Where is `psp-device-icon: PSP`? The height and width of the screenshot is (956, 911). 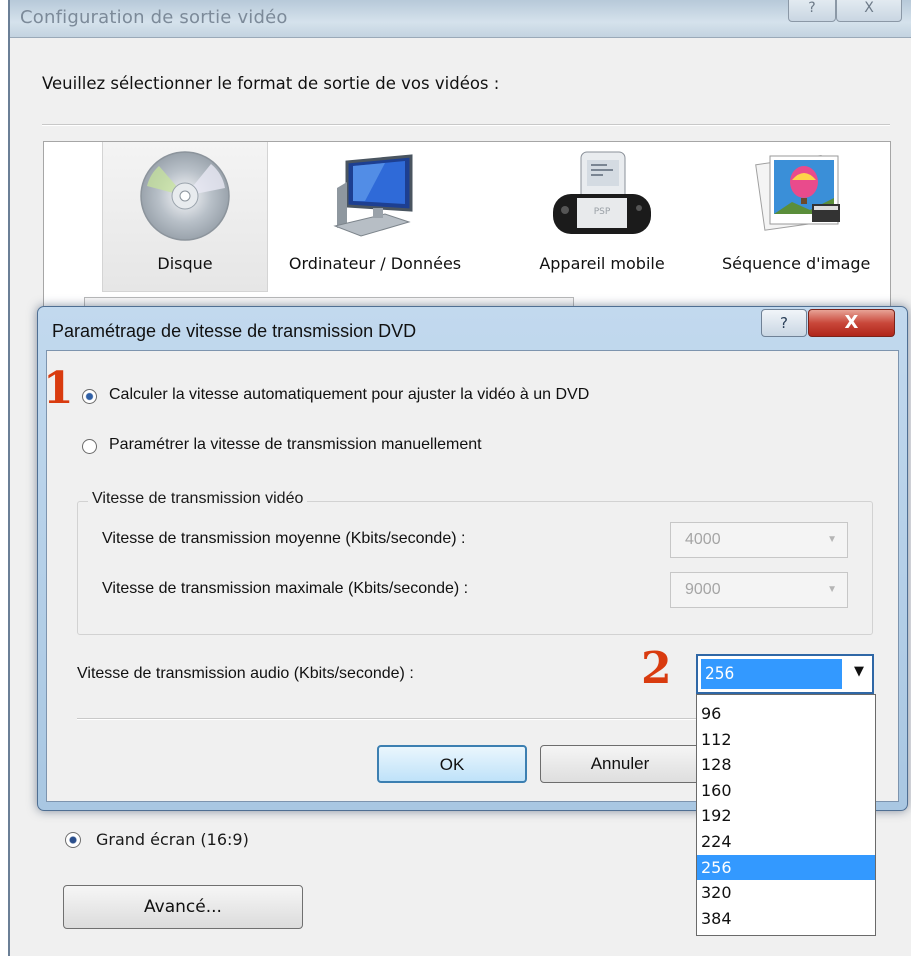 psp-device-icon: PSP is located at coordinates (602, 198).